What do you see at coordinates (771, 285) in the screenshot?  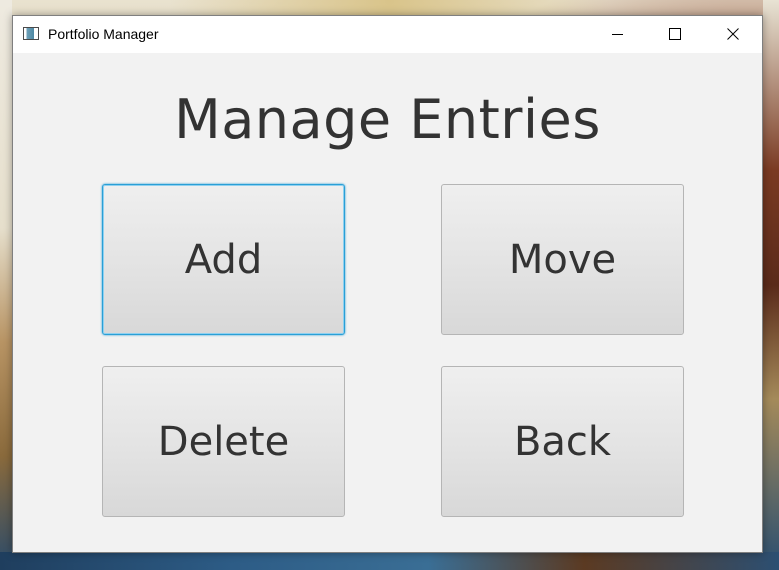 I see `desktop-wallpaper-right` at bounding box center [771, 285].